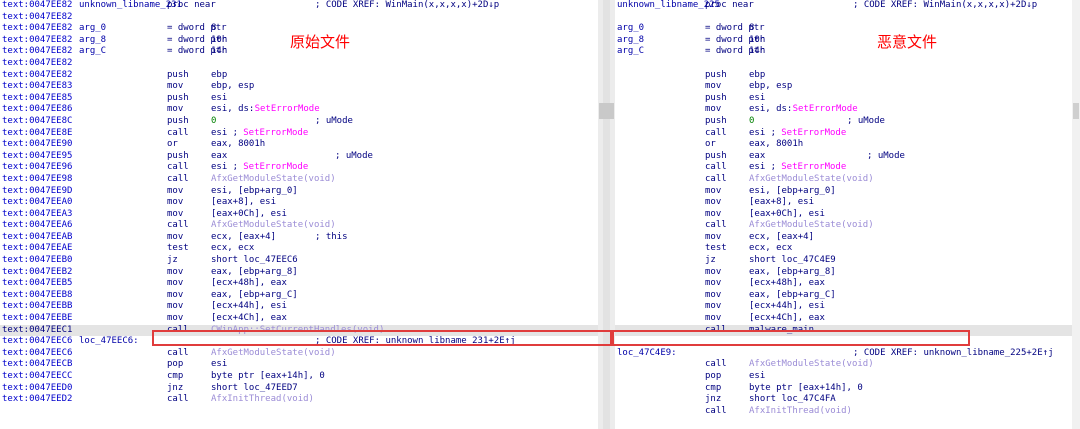 Image resolution: width=1080 pixels, height=429 pixels. I want to click on code-line: text:0047EEB8 mov eax, [ebp+arg_C], so click(299, 296).